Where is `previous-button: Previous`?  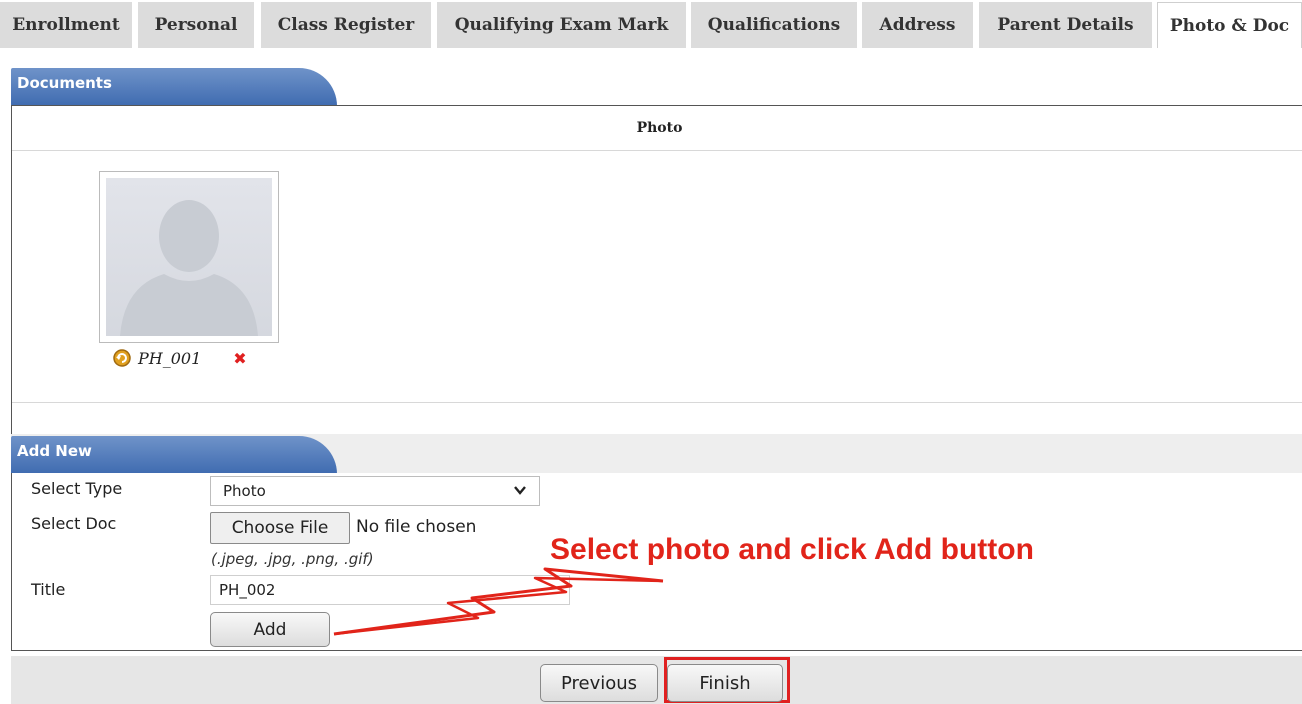 previous-button: Previous is located at coordinates (599, 683).